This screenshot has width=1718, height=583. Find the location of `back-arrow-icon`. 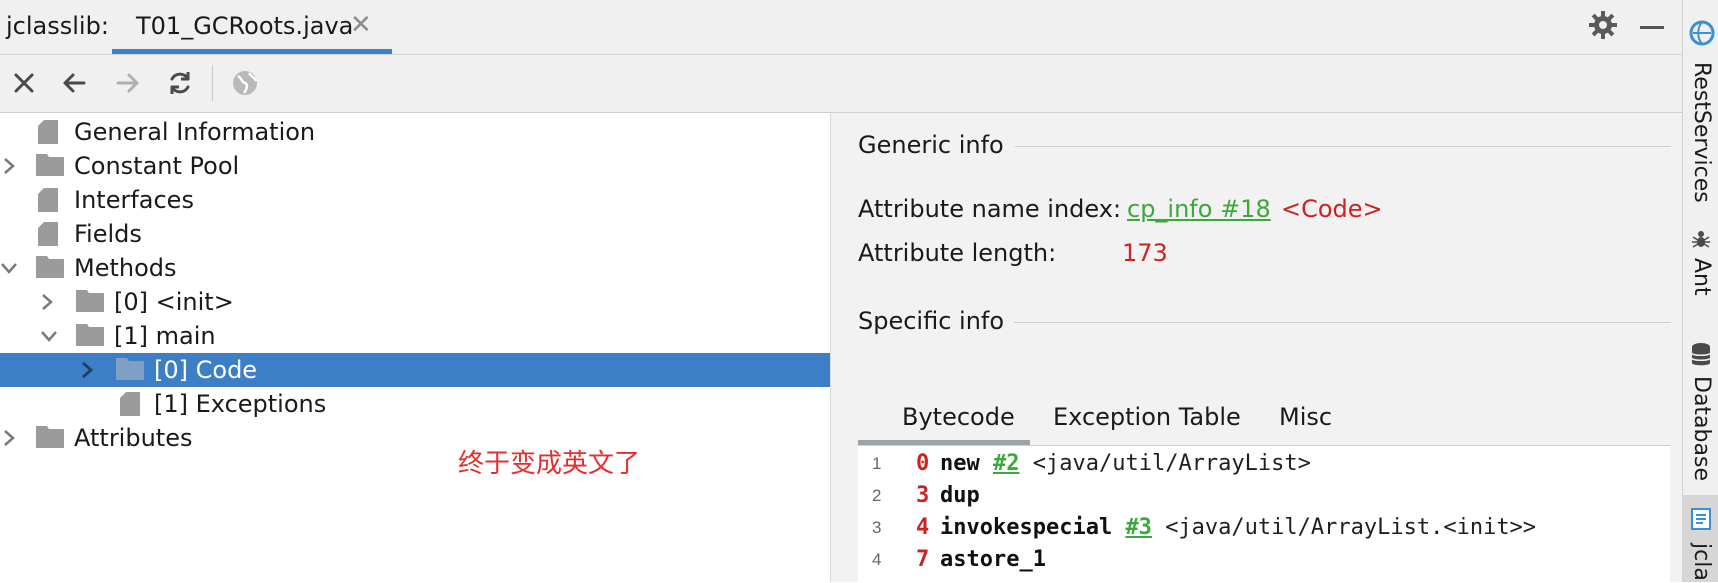

back-arrow-icon is located at coordinates (74, 83).